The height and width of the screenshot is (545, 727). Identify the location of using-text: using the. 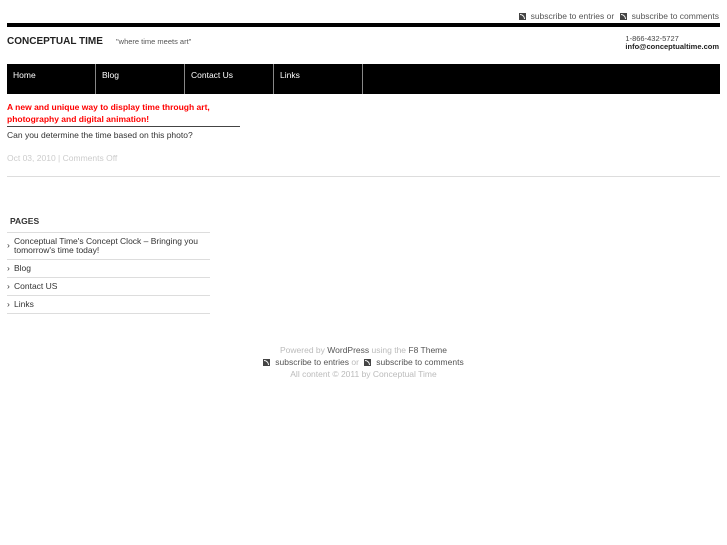
(389, 350).